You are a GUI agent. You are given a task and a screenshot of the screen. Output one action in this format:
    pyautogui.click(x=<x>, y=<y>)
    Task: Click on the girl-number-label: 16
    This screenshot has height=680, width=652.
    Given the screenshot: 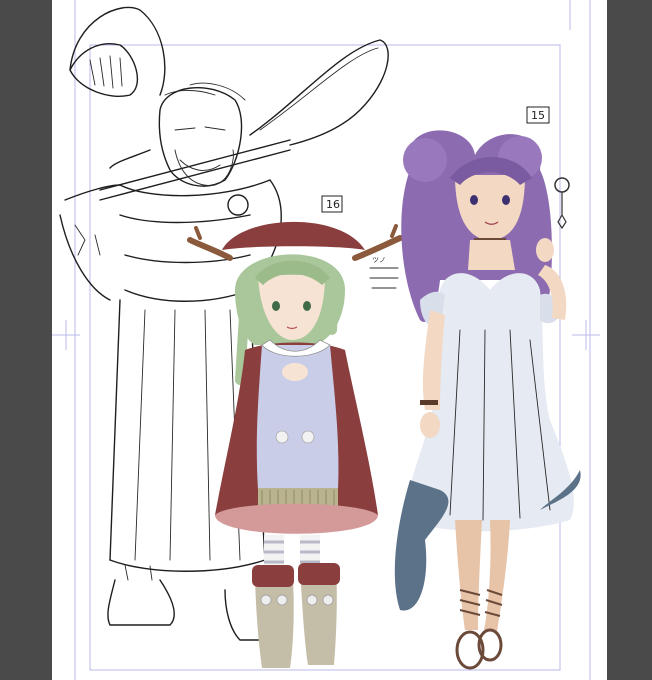 What is the action you would take?
    pyautogui.click(x=333, y=204)
    